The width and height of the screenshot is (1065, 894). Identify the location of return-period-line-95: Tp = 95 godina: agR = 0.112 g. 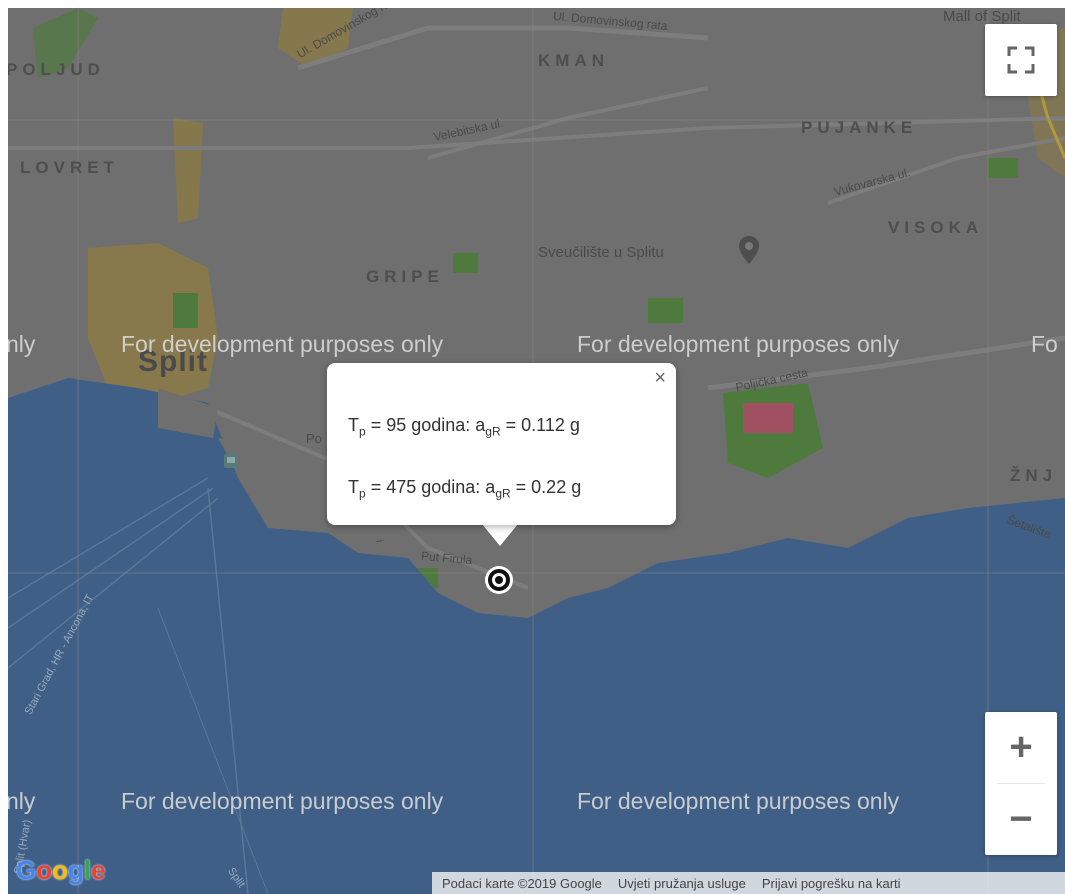
(464, 427).